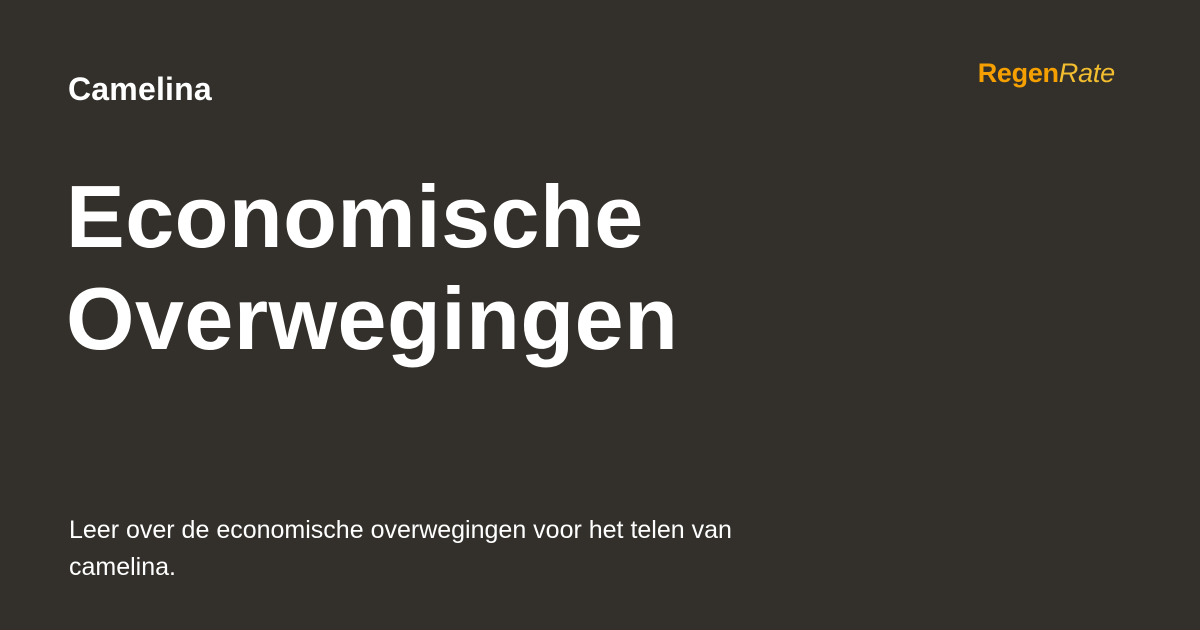 The image size is (1200, 630). I want to click on logo-rate-text: Rate, so click(1086, 73).